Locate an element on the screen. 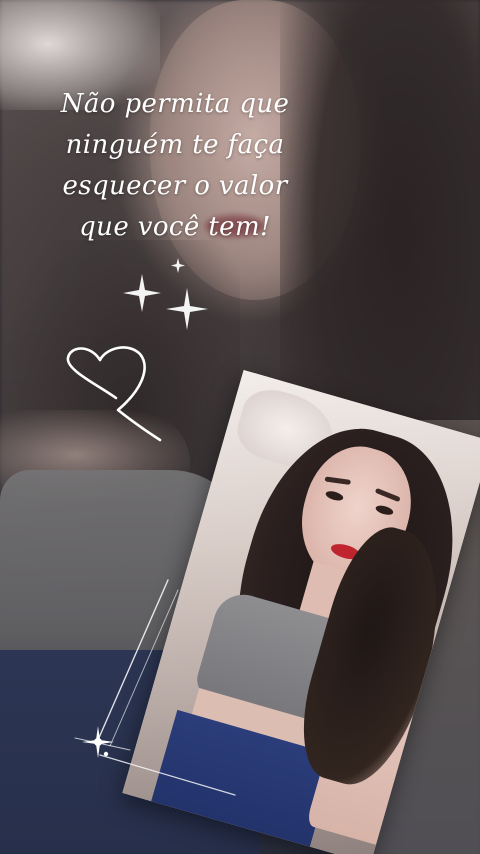 Image resolution: width=480 pixels, height=854 pixels. quote-line-2: ninguém te faça is located at coordinates (175, 145).